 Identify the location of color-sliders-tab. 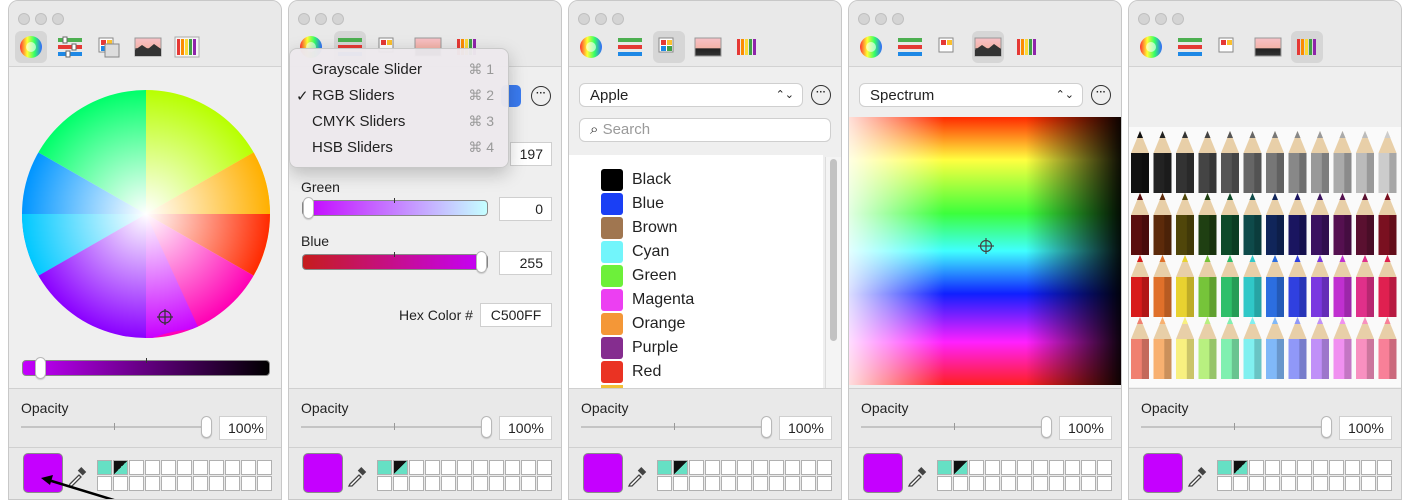
(70, 47).